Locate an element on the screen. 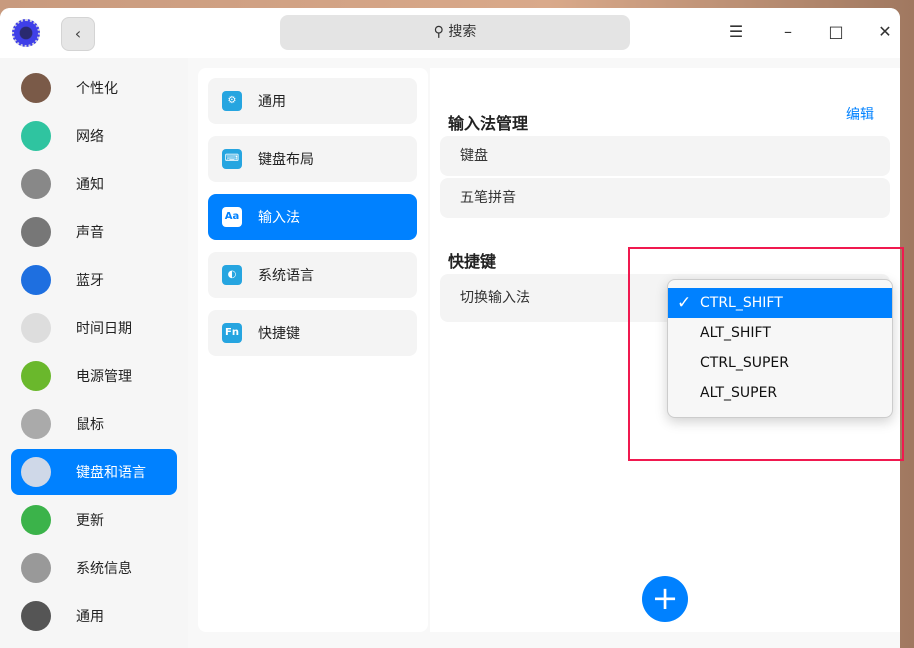 This screenshot has width=914, height=648. search-placeholder: 搜索 is located at coordinates (462, 32).